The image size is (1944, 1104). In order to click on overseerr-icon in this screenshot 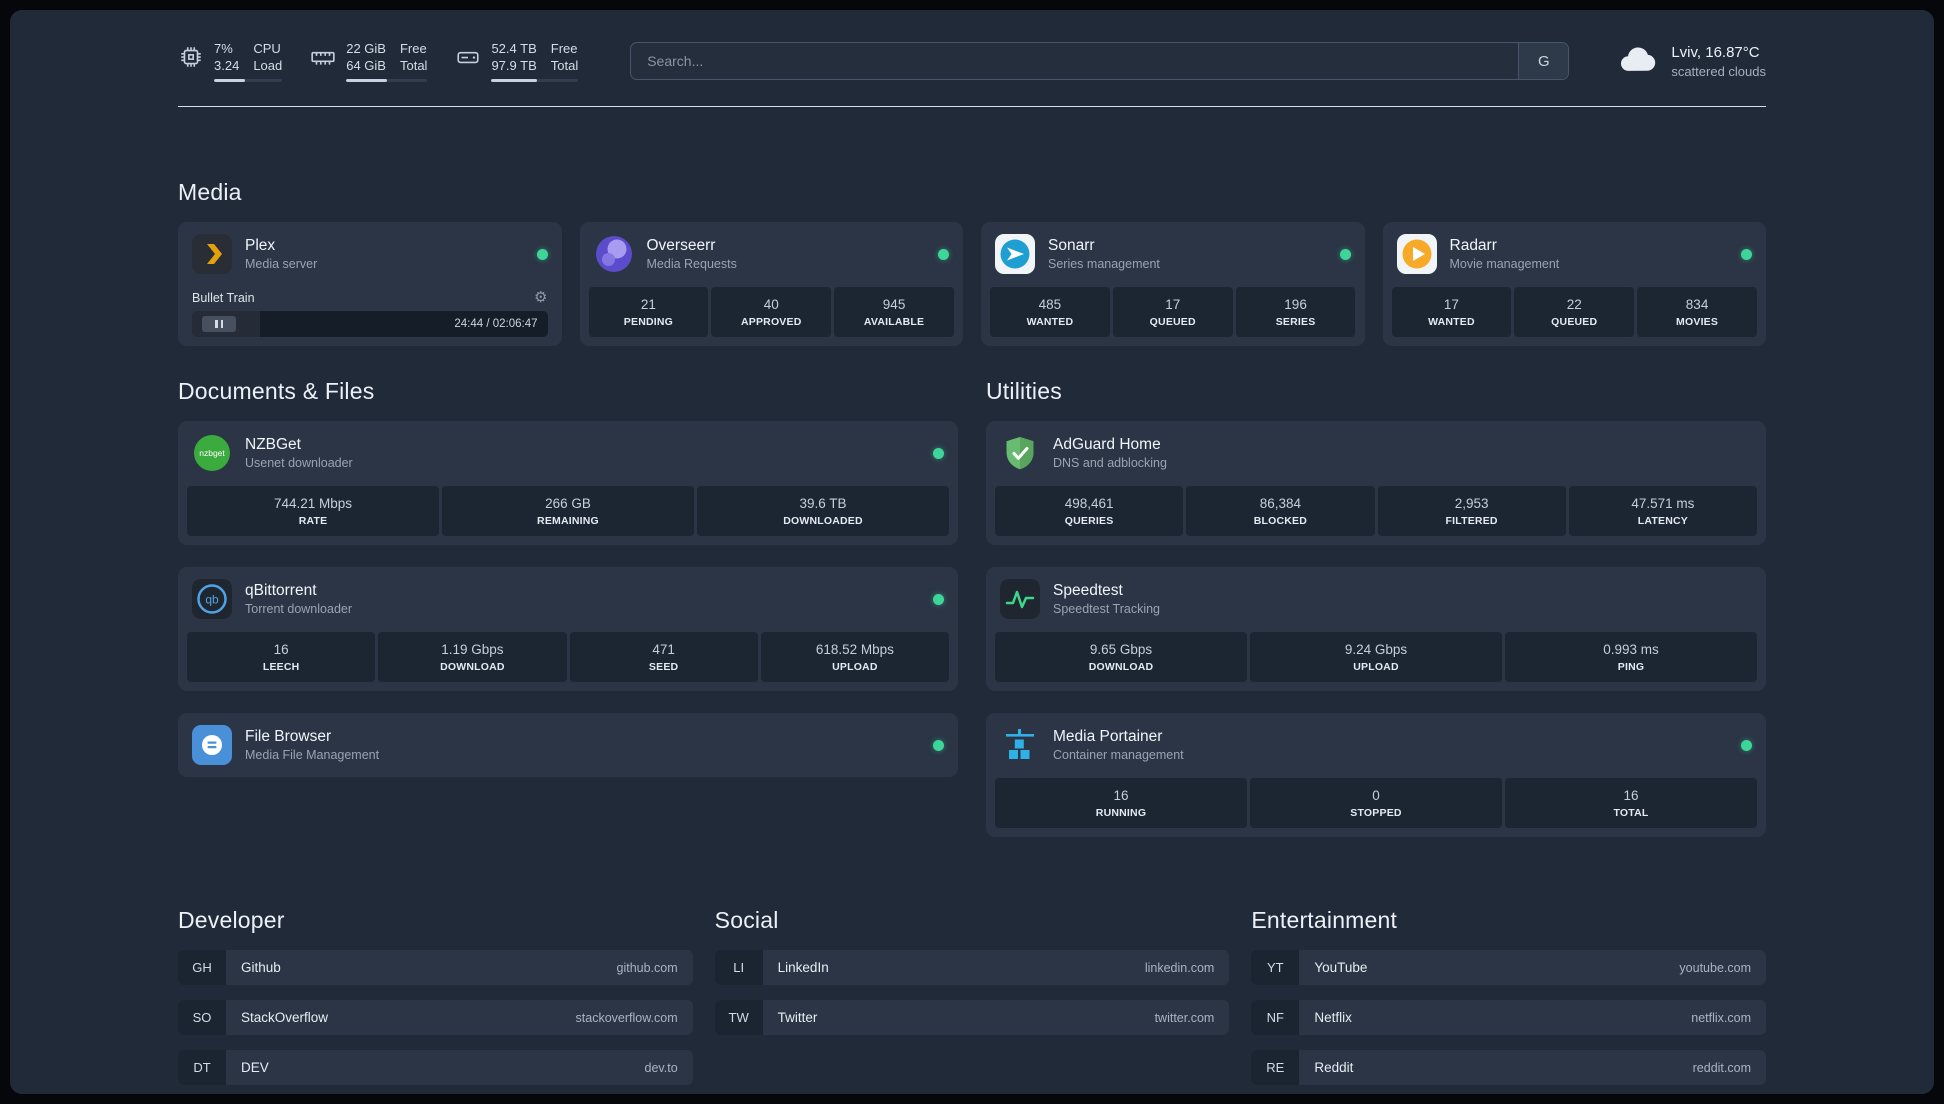, I will do `click(614, 254)`.